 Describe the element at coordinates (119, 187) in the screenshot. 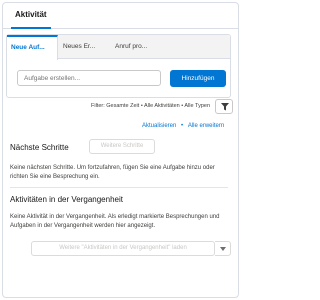

I see `section-divider` at that location.